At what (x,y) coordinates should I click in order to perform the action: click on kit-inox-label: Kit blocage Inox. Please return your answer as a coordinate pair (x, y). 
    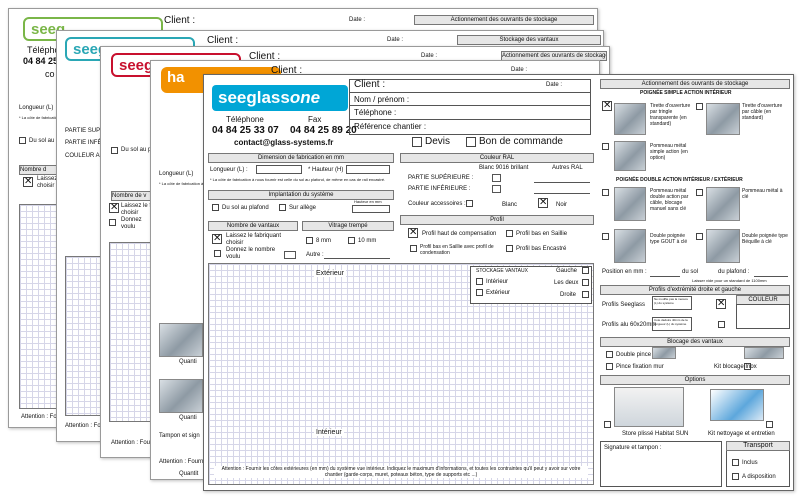
    Looking at the image, I should click on (735, 367).